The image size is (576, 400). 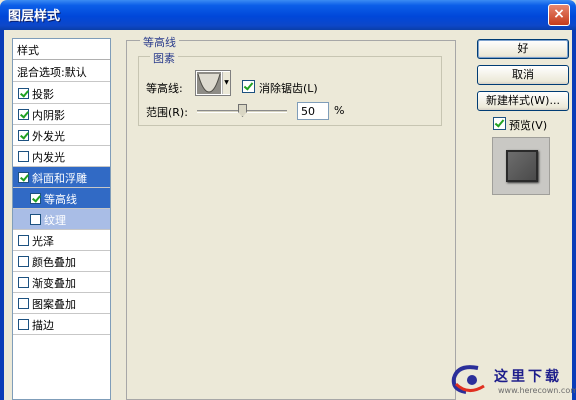 What do you see at coordinates (226, 83) in the screenshot?
I see `chevron-down-icon: ▼` at bounding box center [226, 83].